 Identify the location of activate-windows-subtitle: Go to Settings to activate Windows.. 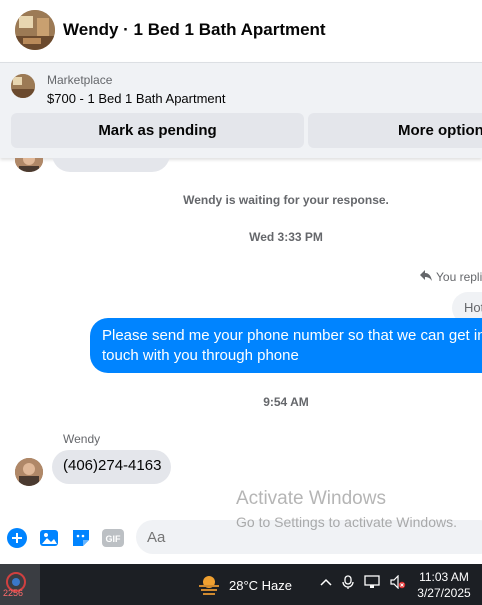
(346, 522).